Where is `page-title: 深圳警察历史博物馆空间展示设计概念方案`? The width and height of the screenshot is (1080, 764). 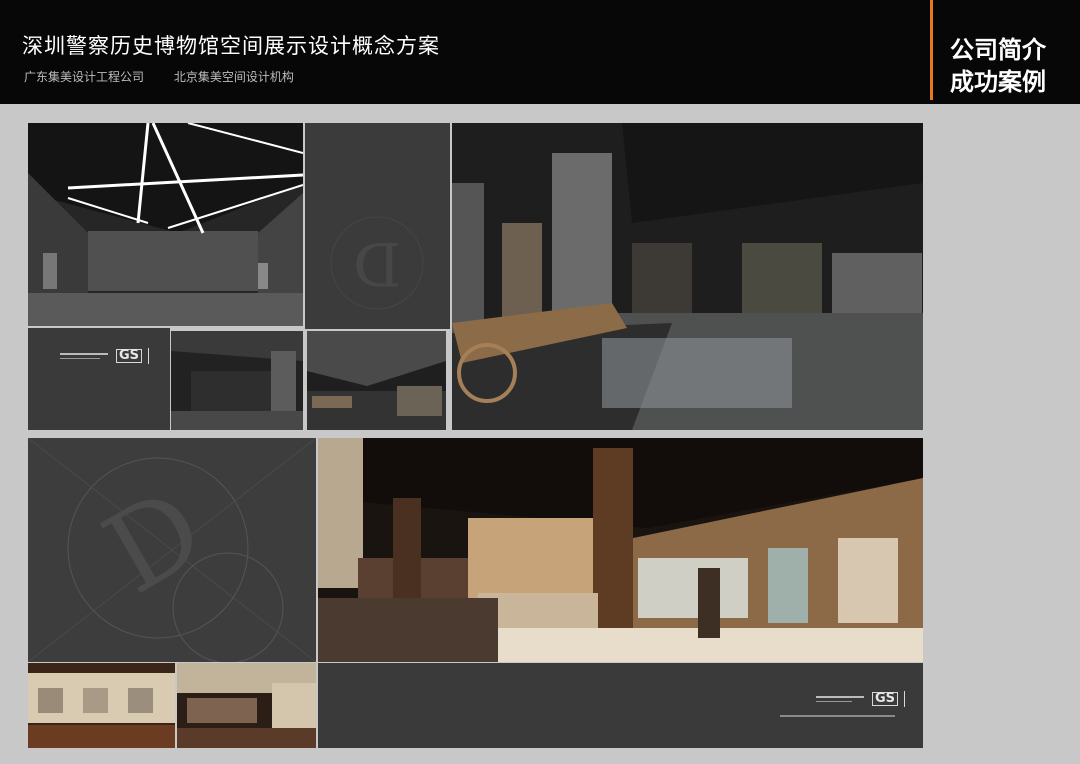 page-title: 深圳警察历史博物馆空间展示设计概念方案 is located at coordinates (231, 46).